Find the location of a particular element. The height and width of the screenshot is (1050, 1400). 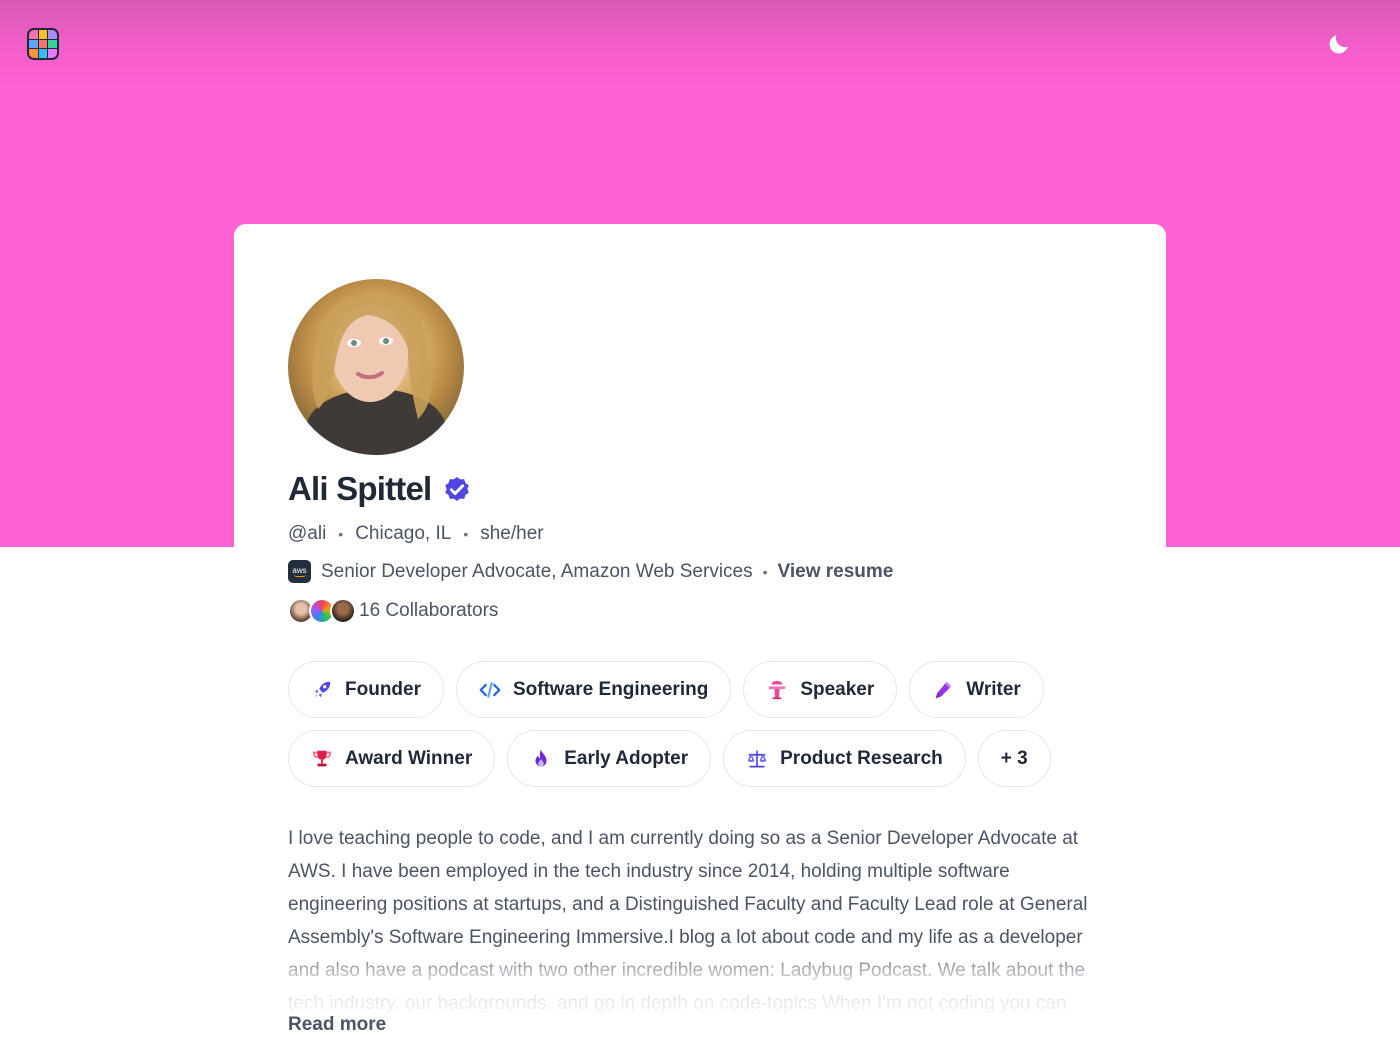

tag-early-adopter: Early Adopter is located at coordinates (609, 758).